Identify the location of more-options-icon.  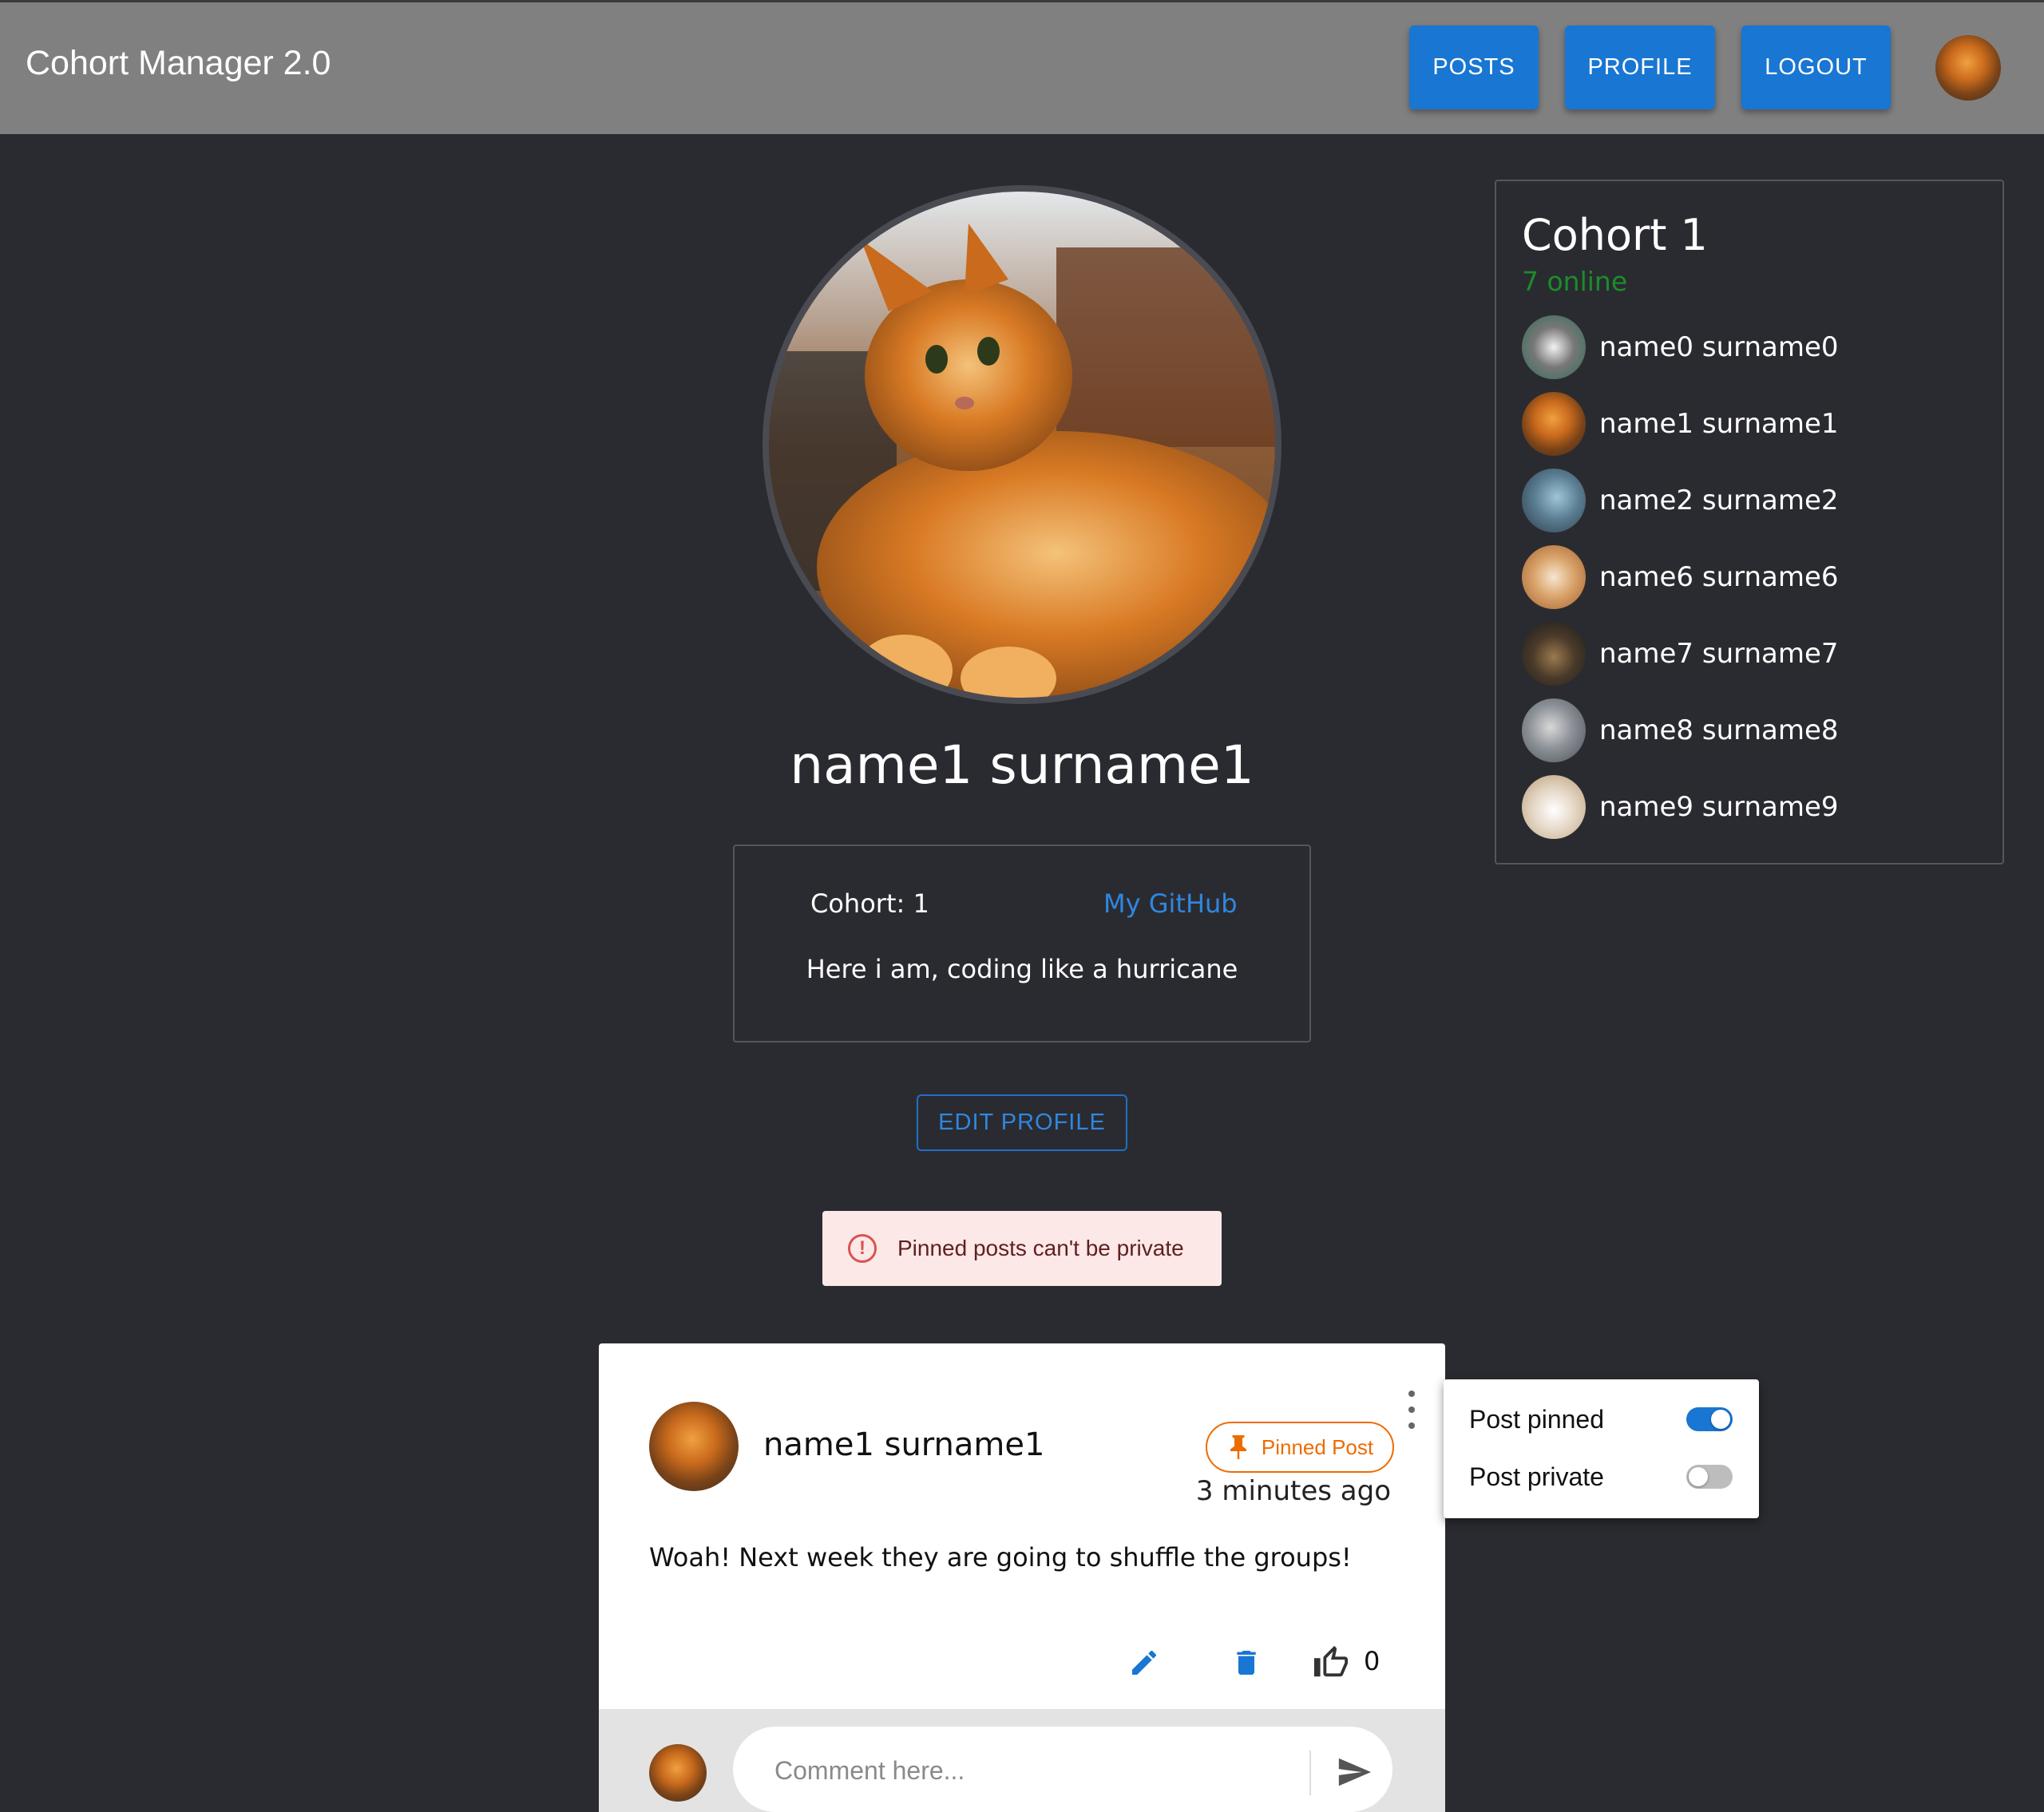
(1411, 1410).